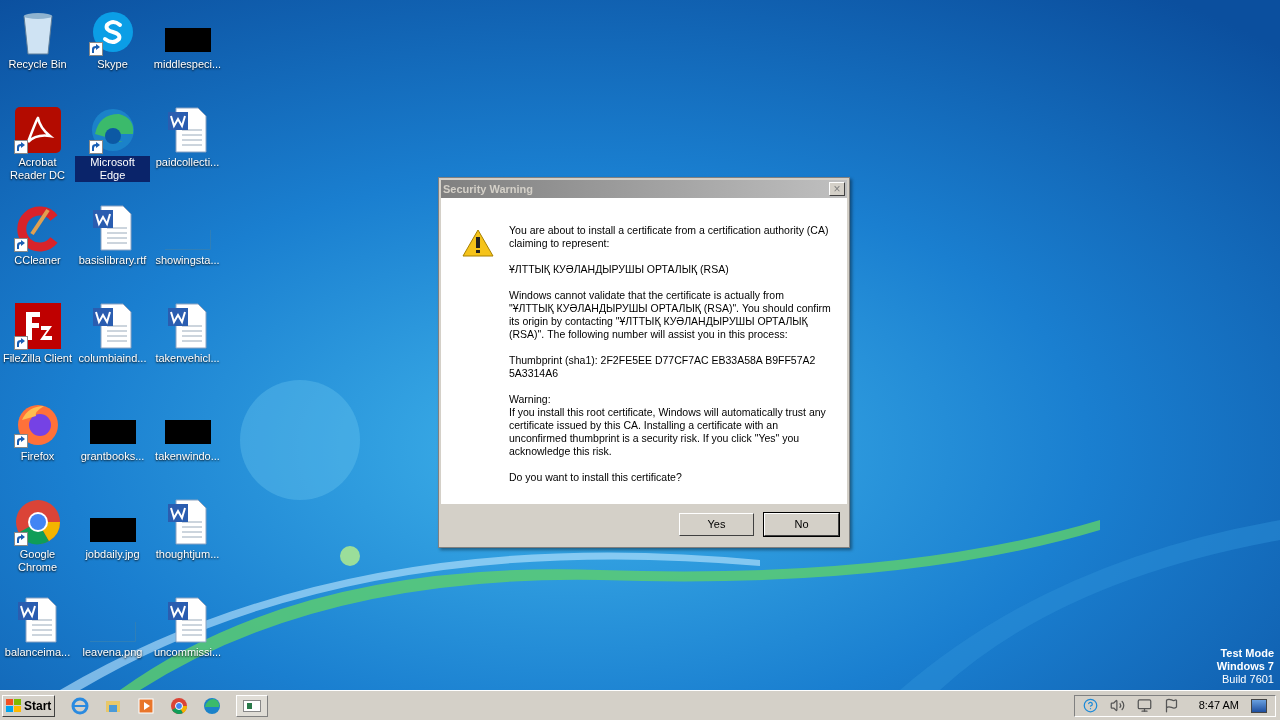 Image resolution: width=1280 pixels, height=720 pixels. What do you see at coordinates (1218, 705) in the screenshot?
I see `clock: 8:47 AM` at bounding box center [1218, 705].